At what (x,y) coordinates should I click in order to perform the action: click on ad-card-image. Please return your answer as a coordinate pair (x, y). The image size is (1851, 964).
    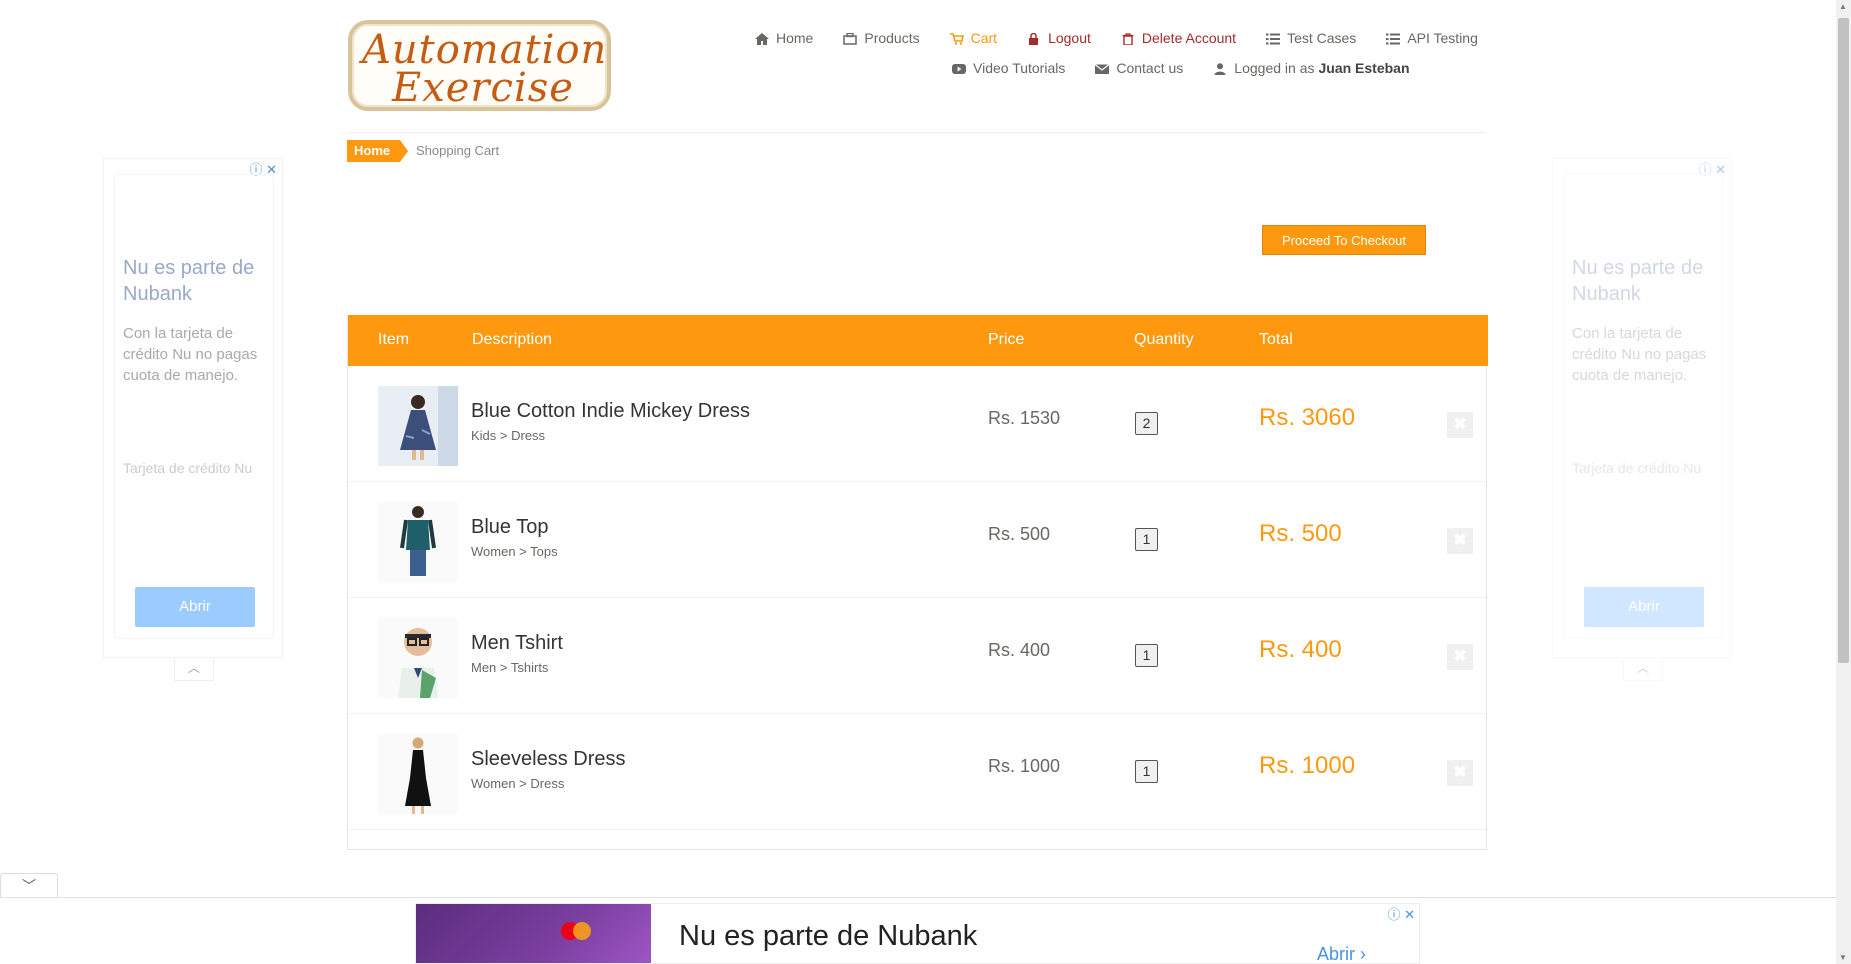
    Looking at the image, I should click on (533, 933).